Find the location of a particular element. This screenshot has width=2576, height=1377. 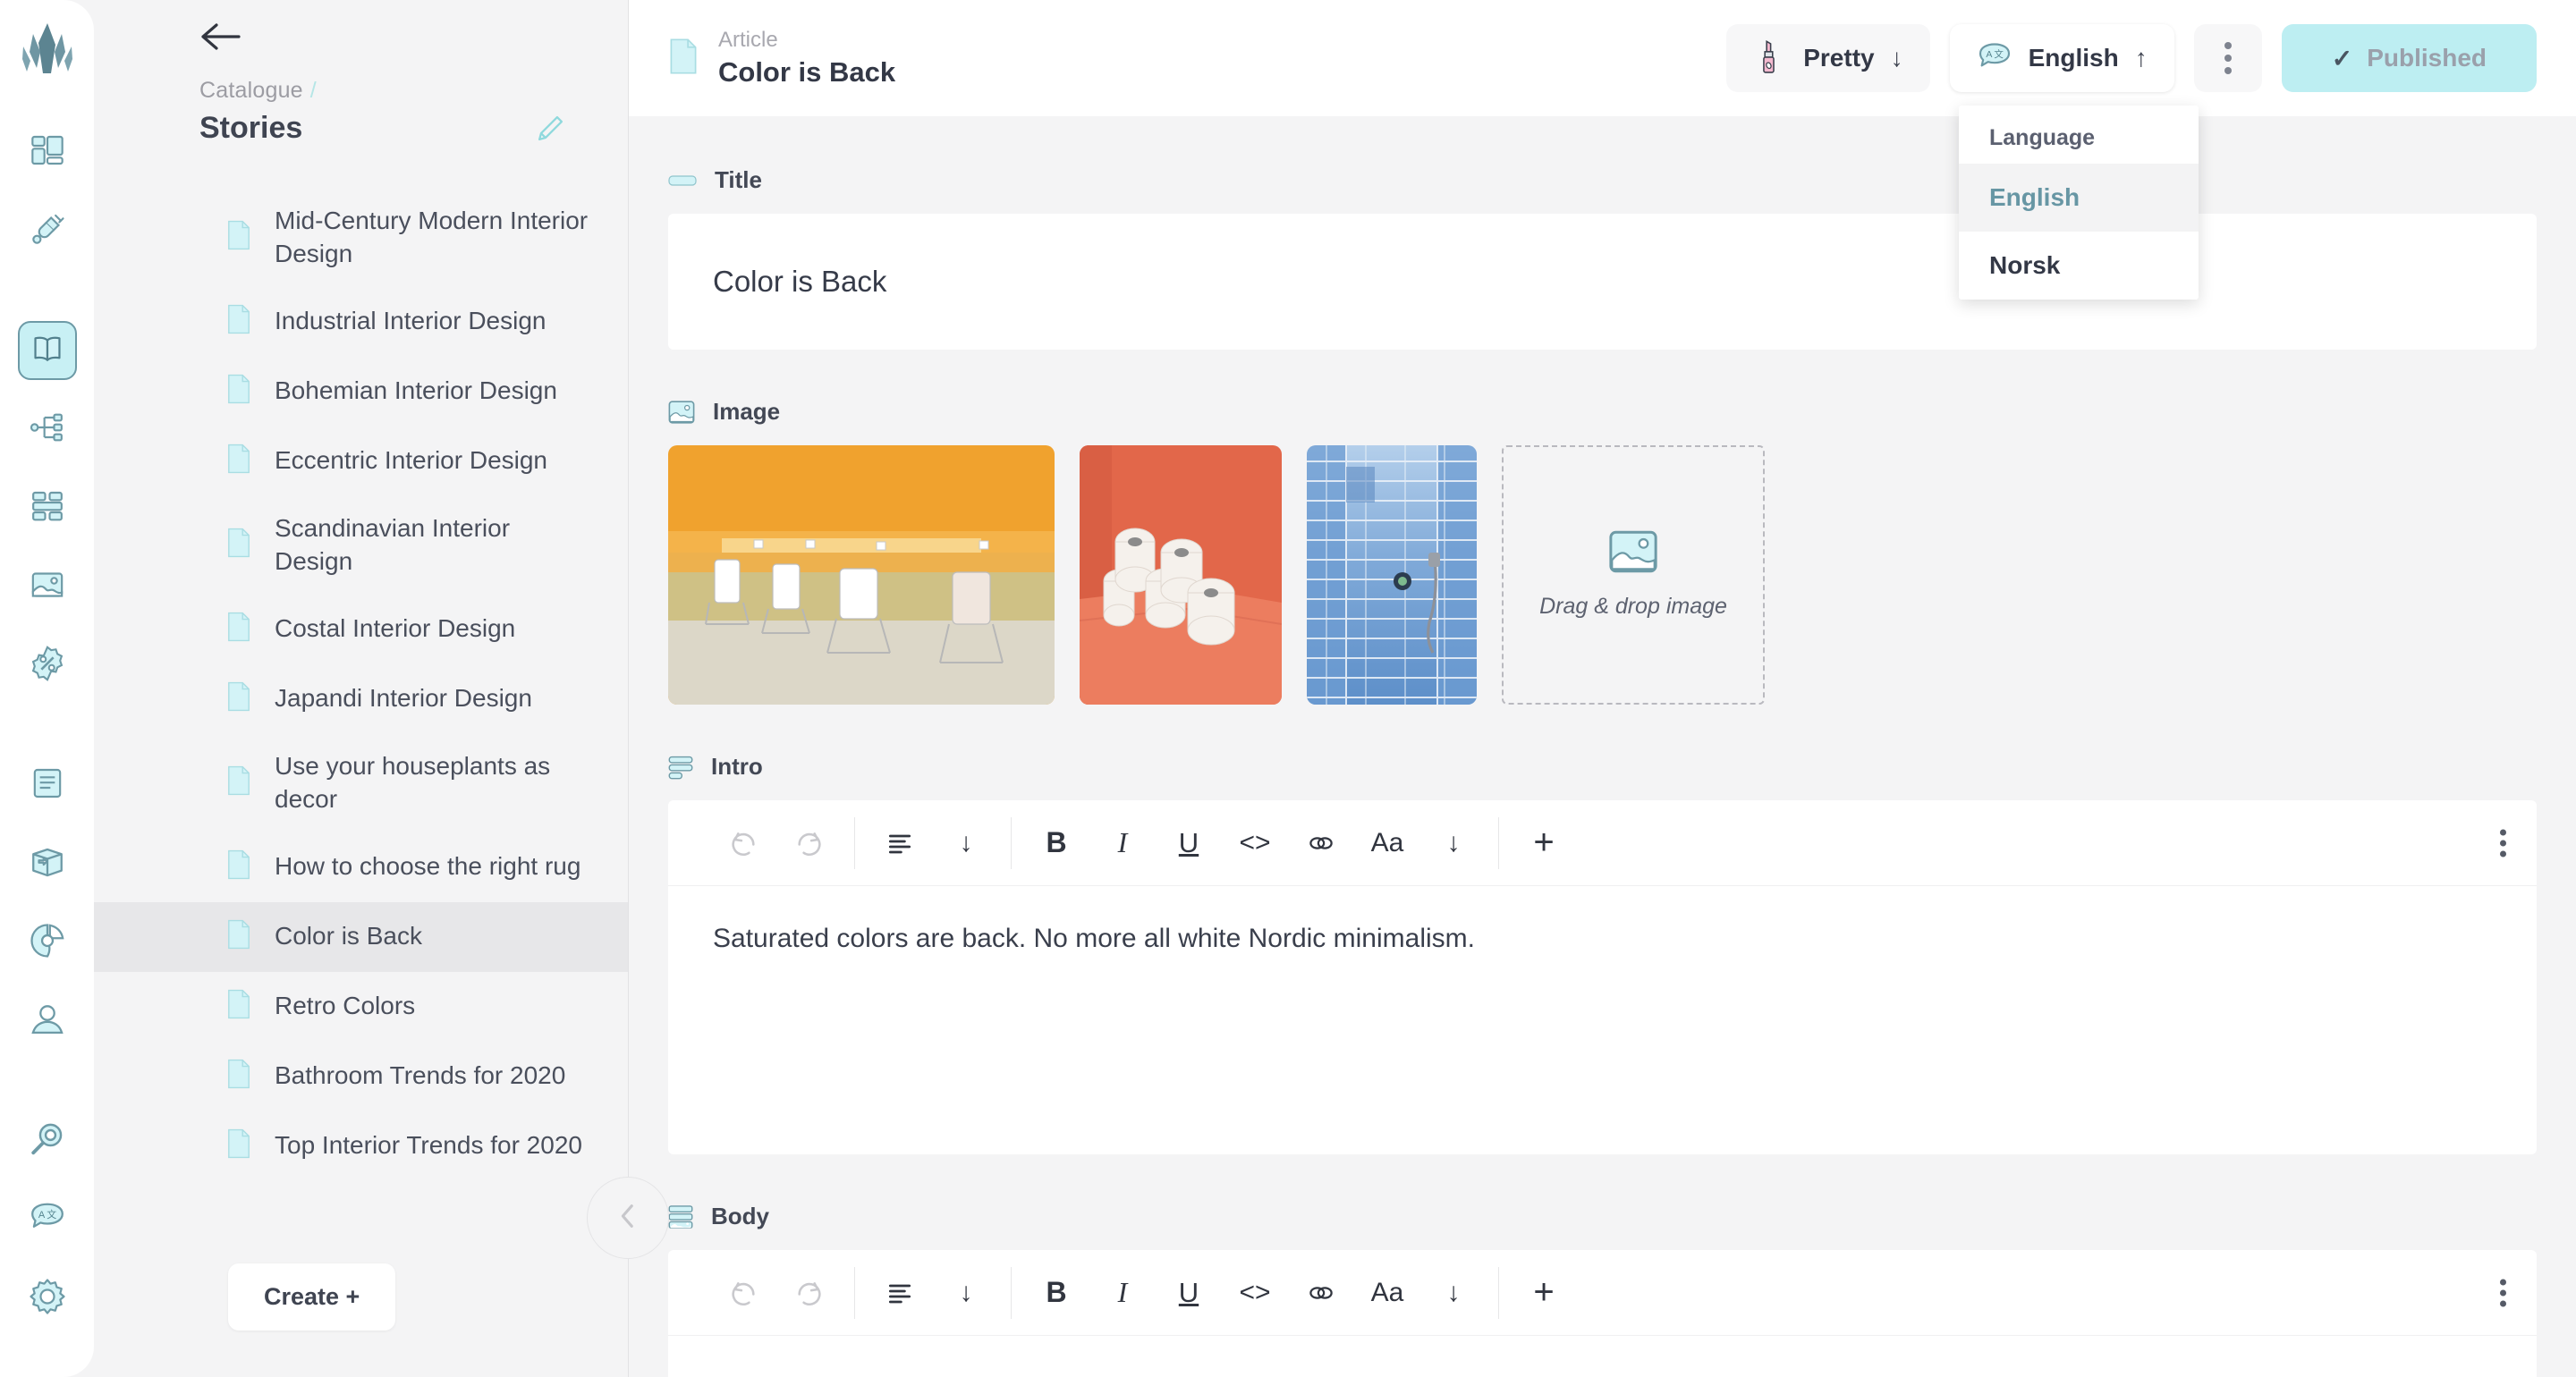

publish-status-button: ✓ Published is located at coordinates (2409, 58).